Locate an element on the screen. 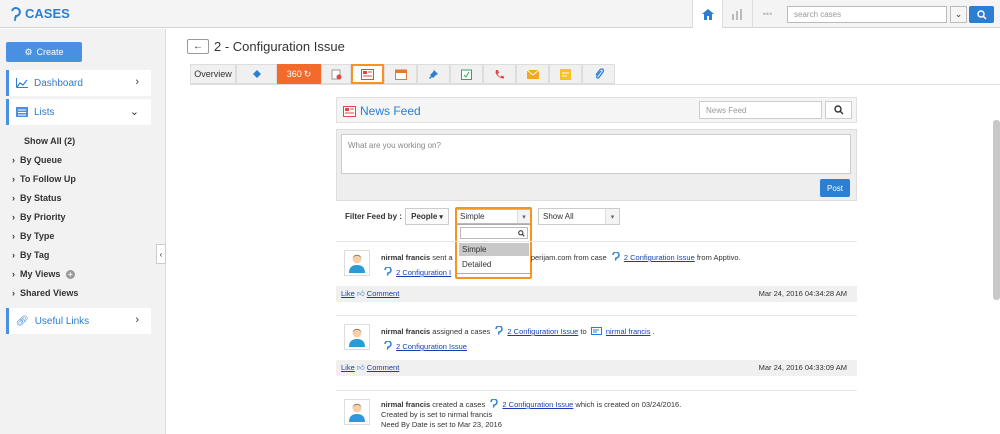 This screenshot has width=1000, height=434. sidebar-list-to-follow-up: › To Follow Up is located at coordinates (44, 179).